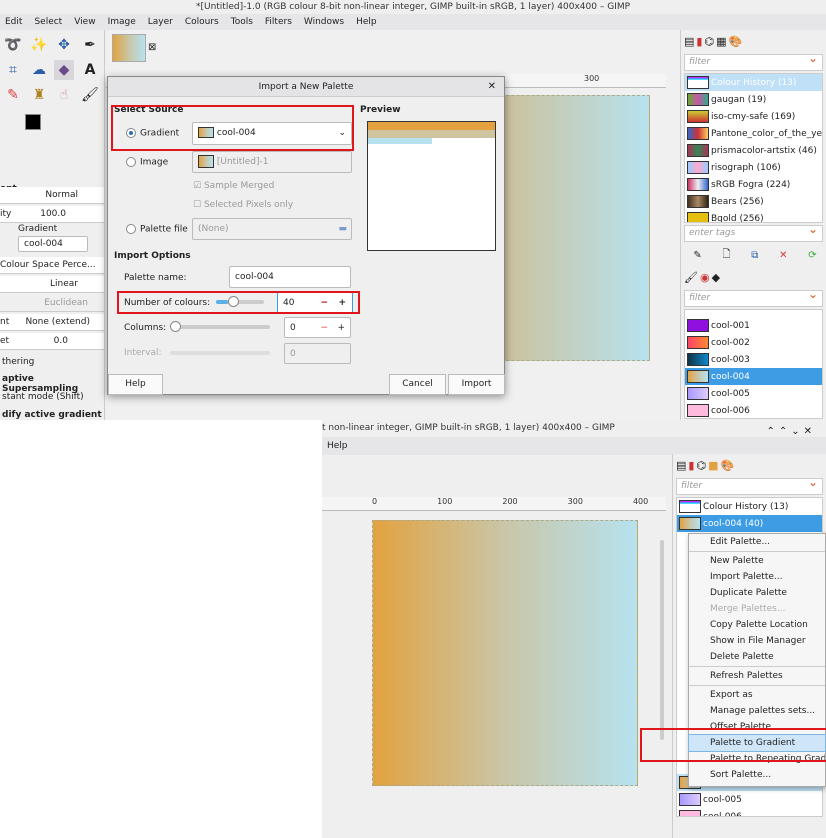 The height and width of the screenshot is (838, 826). What do you see at coordinates (64, 95) in the screenshot?
I see `smudge-icon: ☝` at bounding box center [64, 95].